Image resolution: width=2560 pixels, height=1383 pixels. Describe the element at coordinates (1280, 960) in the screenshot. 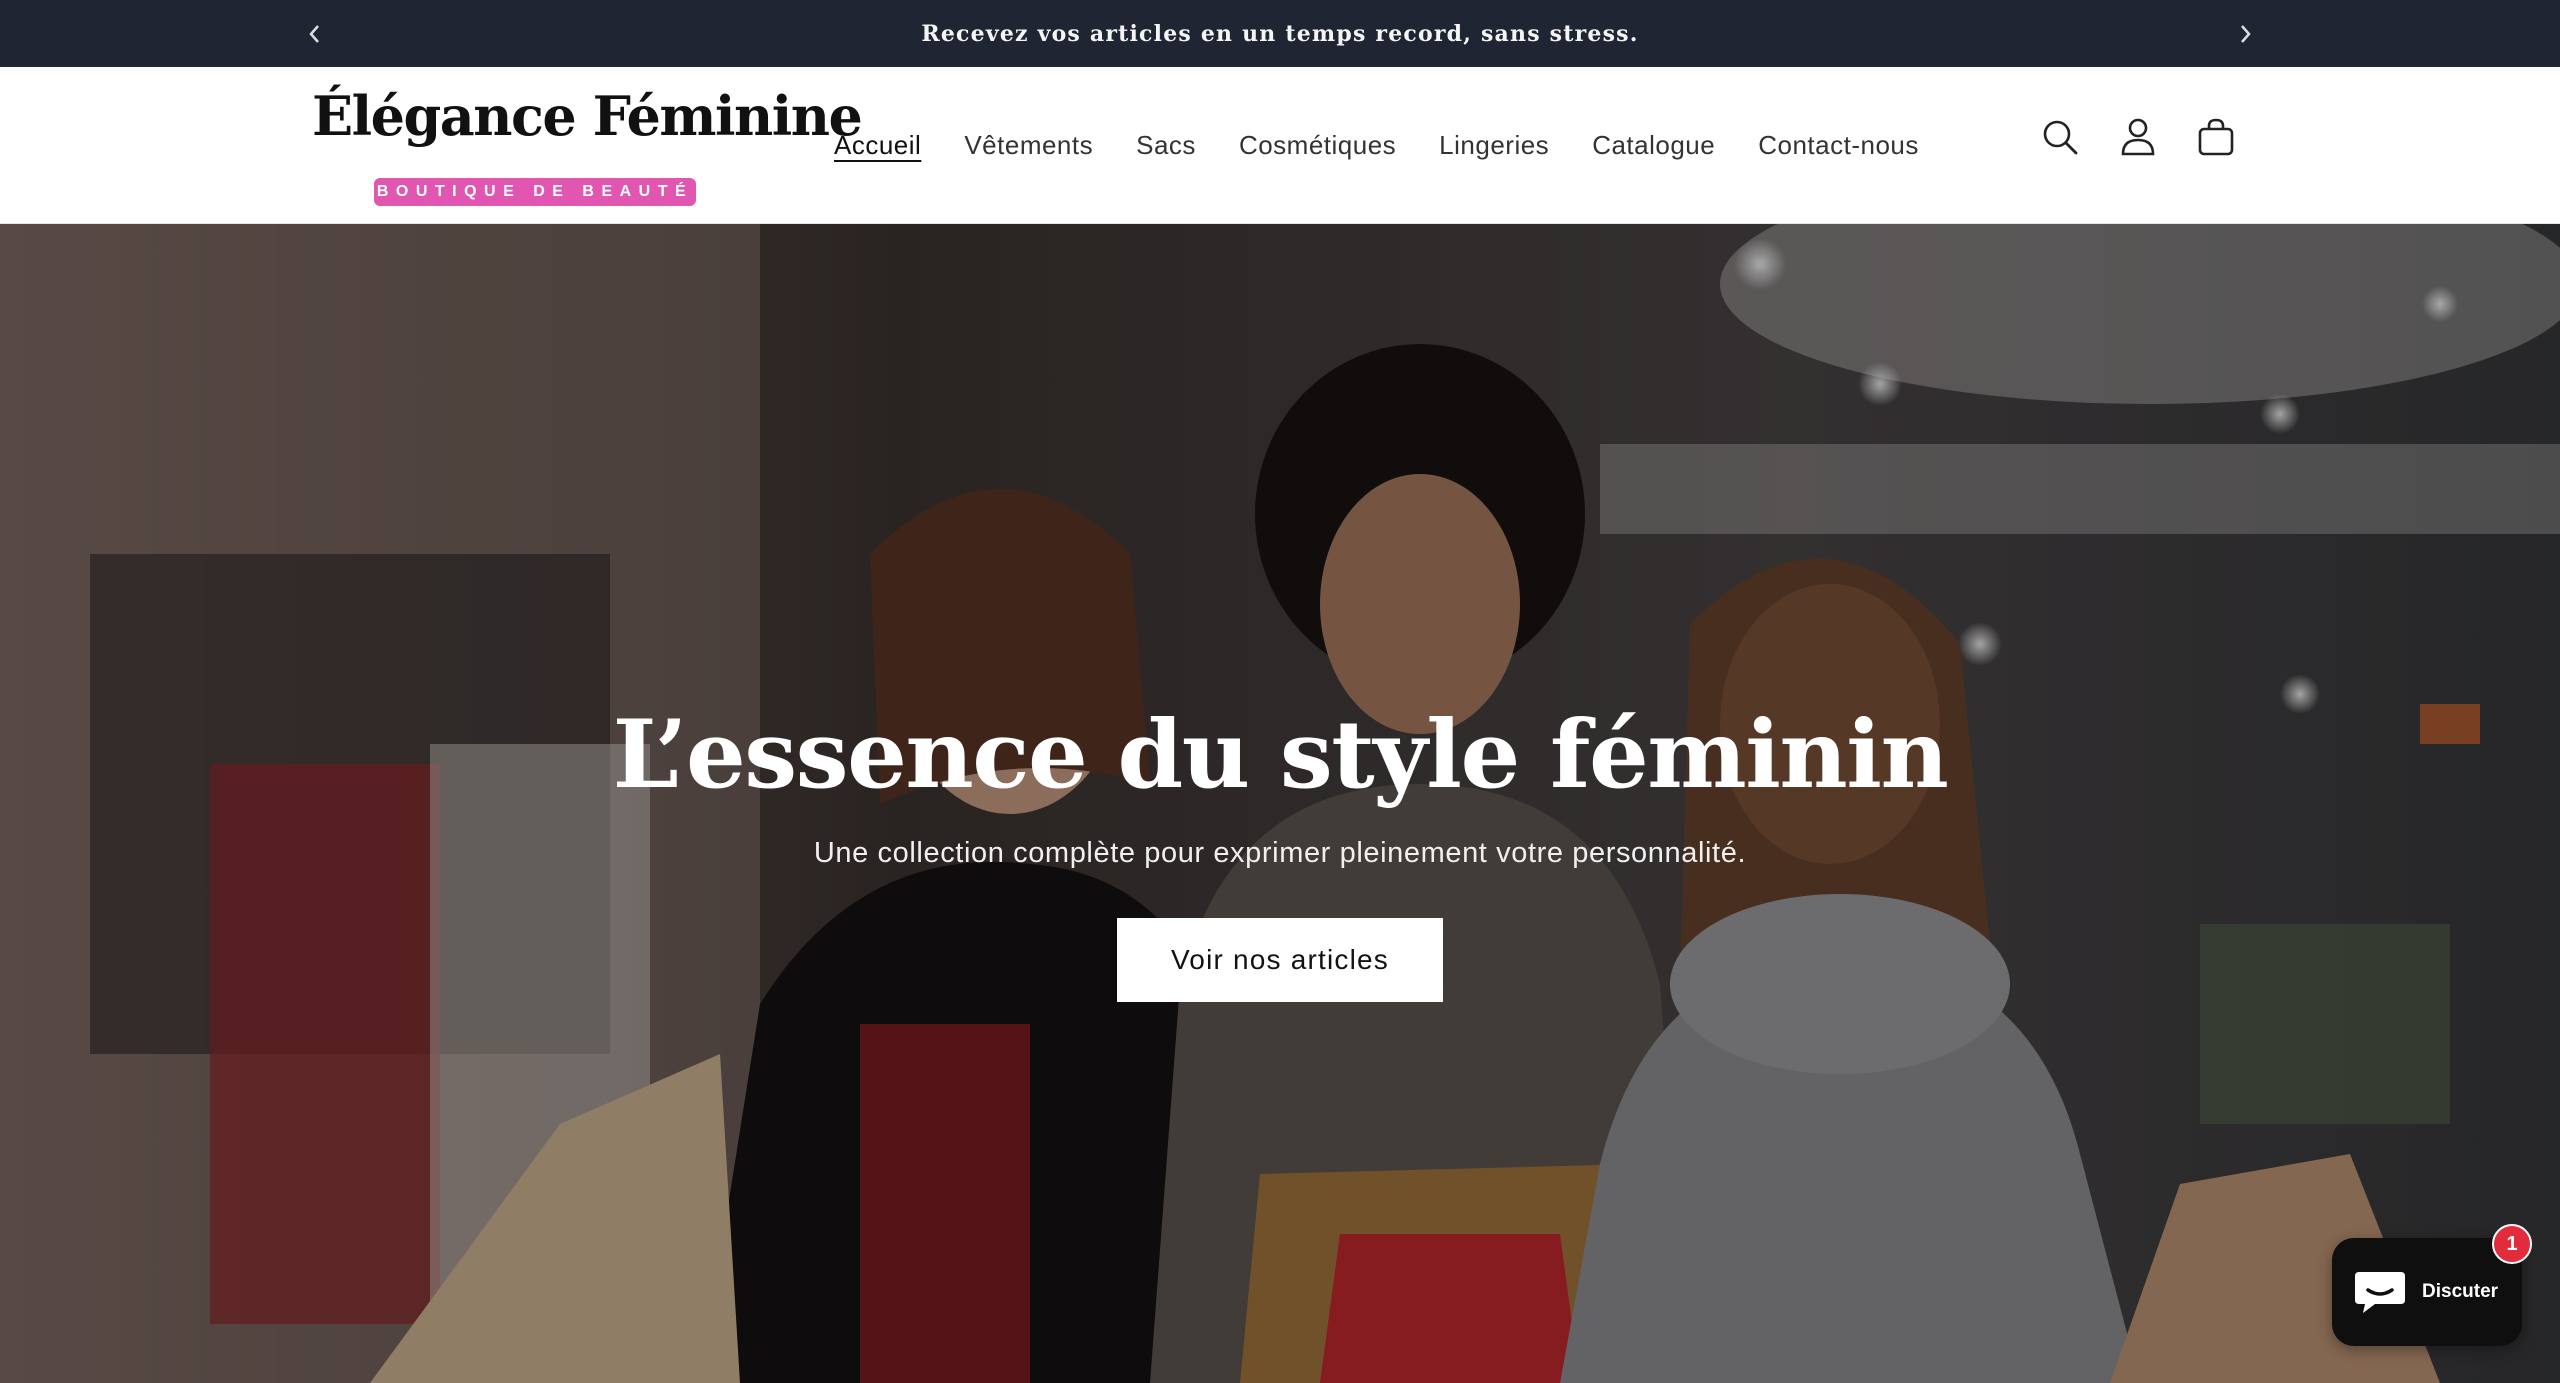

I see `view-articles-button: Voir nos articles` at that location.